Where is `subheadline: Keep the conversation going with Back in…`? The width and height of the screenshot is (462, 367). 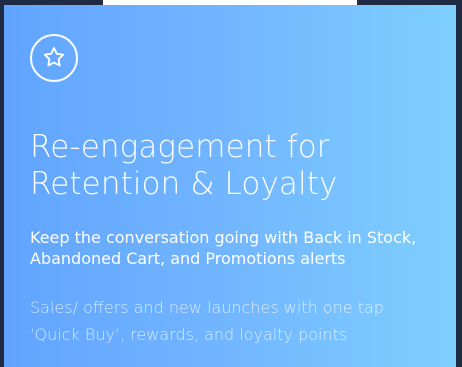
subheadline: Keep the conversation going with Back in… is located at coordinates (235, 248).